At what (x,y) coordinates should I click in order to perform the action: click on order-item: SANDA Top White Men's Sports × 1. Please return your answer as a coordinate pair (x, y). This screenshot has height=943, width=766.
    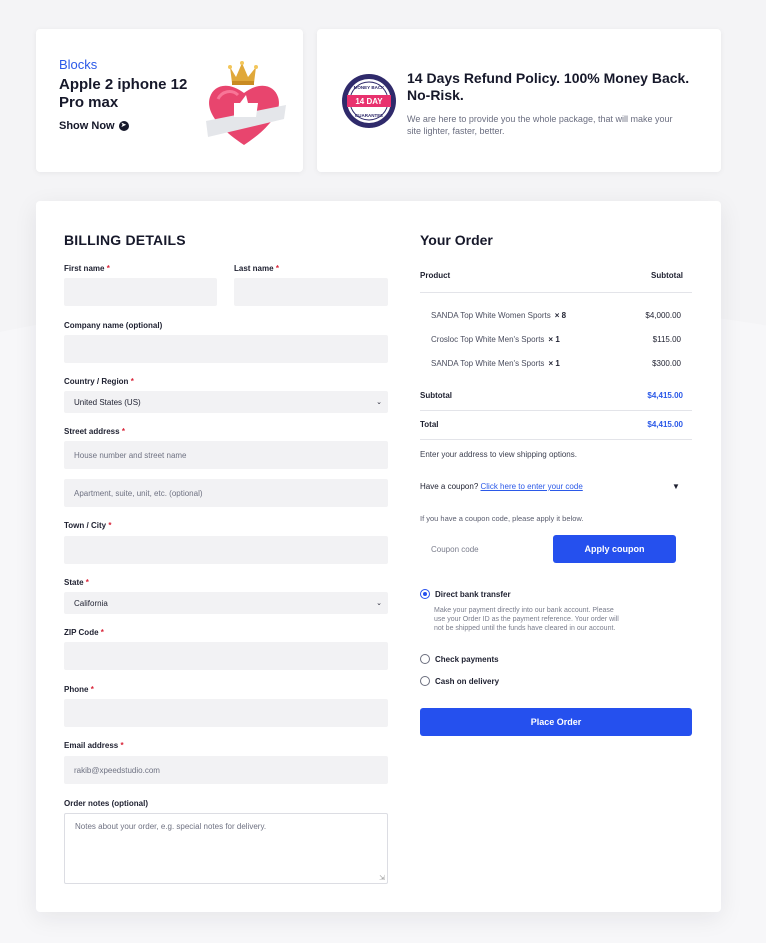
    Looking at the image, I should click on (495, 363).